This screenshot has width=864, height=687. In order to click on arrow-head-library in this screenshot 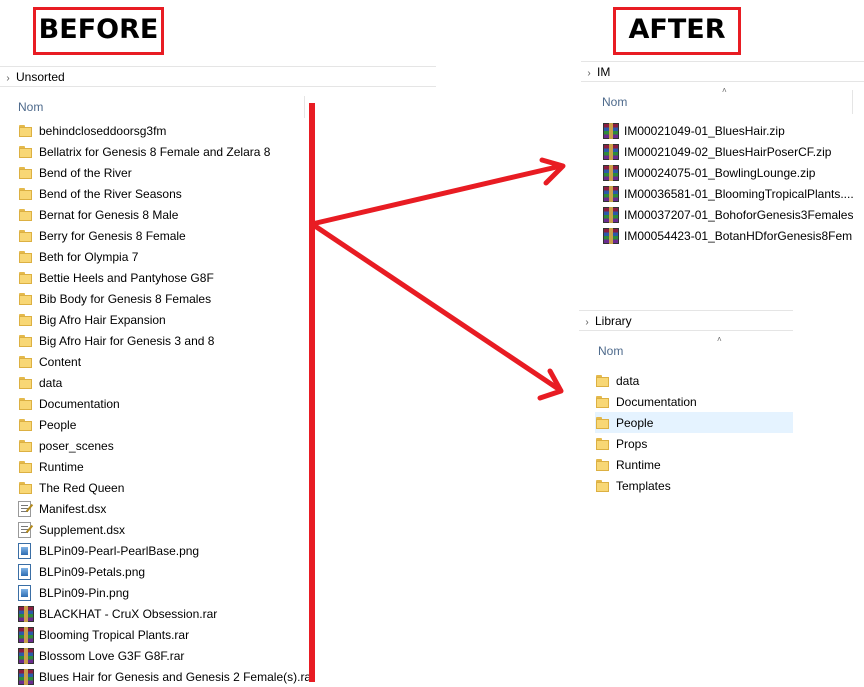, I will do `click(550, 384)`.